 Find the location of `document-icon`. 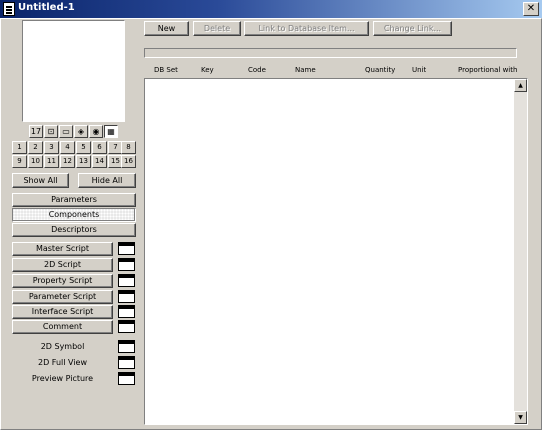

document-icon is located at coordinates (9, 9).